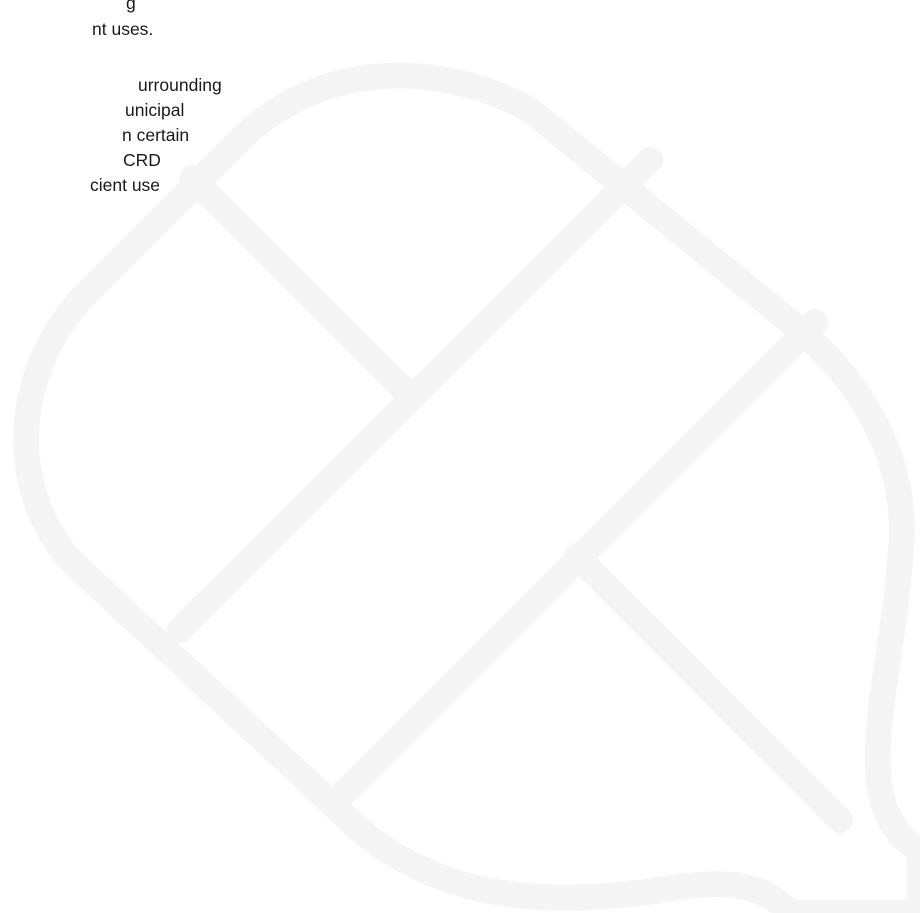 The height and width of the screenshot is (913, 920). I want to click on paragraph-1-line-1: g, so click(131, 6).